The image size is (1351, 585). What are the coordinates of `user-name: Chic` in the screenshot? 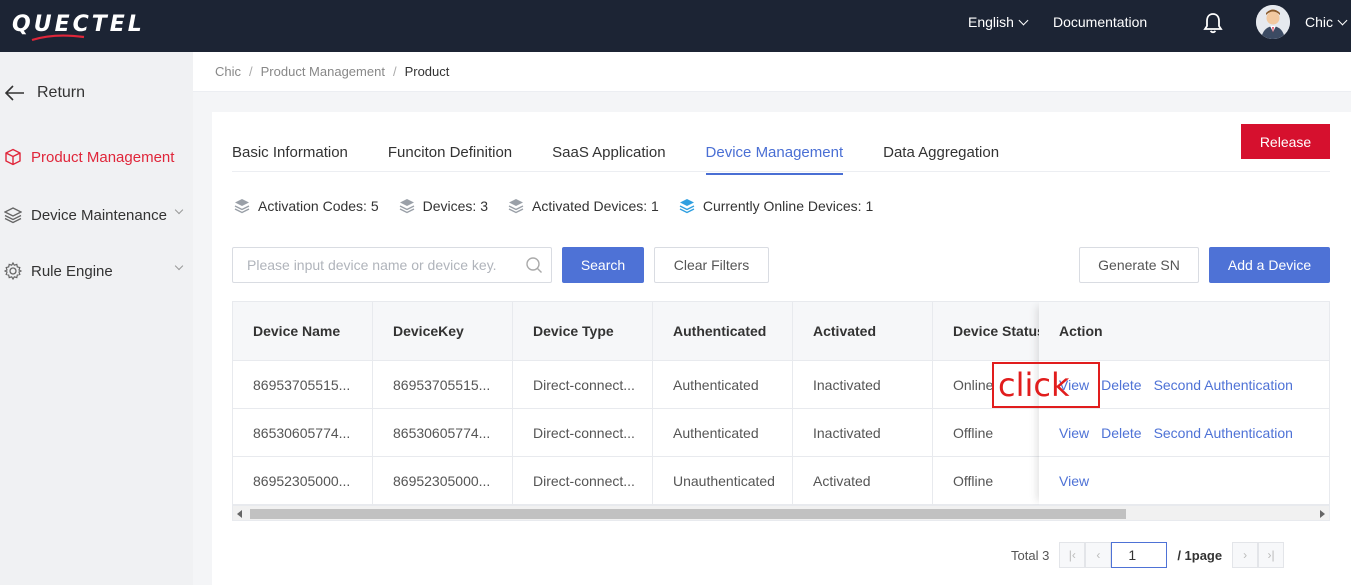 It's located at (1319, 22).